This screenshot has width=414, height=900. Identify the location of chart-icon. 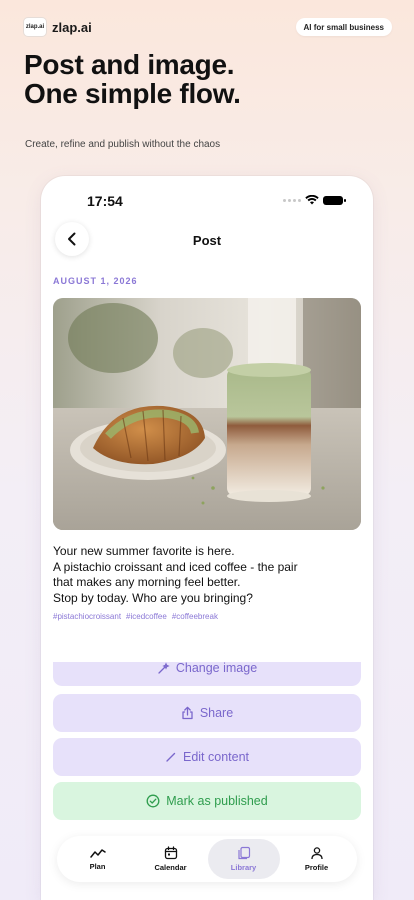
(97, 853).